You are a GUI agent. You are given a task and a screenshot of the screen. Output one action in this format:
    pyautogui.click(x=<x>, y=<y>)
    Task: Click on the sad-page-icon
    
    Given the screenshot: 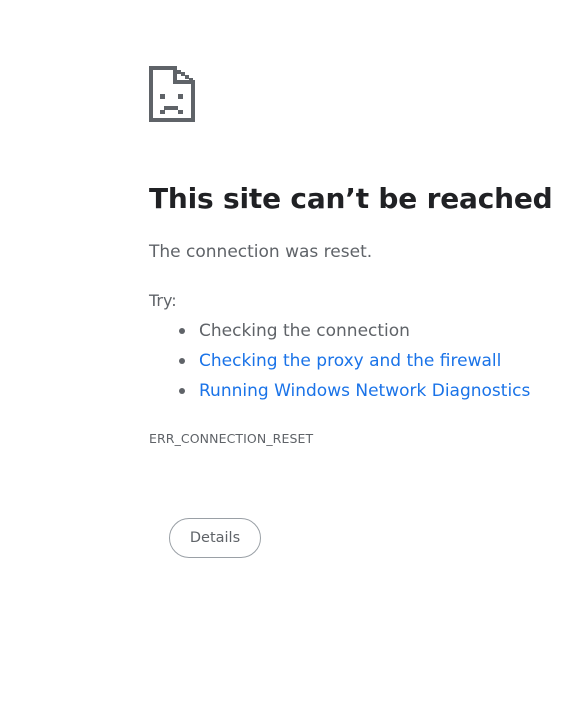 What is the action you would take?
    pyautogui.click(x=172, y=94)
    